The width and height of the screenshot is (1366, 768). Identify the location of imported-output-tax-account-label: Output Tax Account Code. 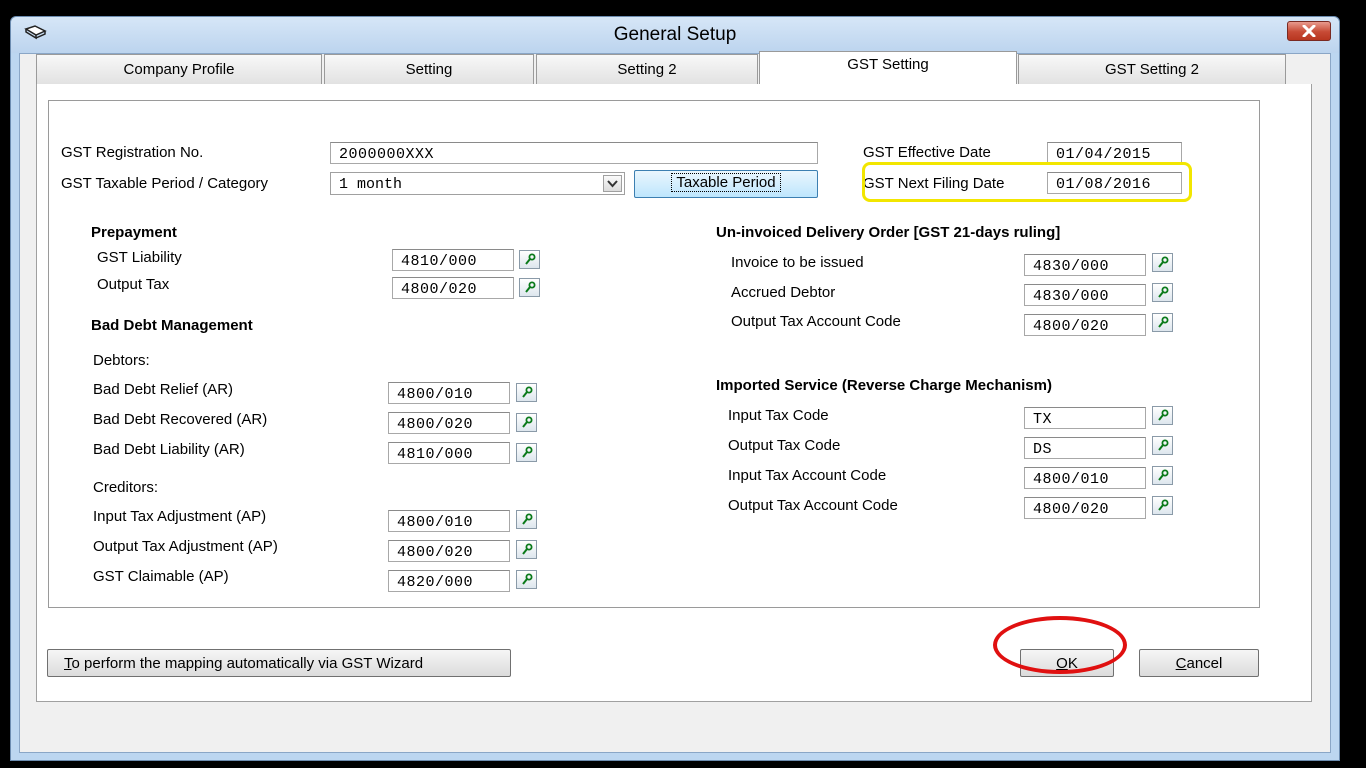
(813, 505).